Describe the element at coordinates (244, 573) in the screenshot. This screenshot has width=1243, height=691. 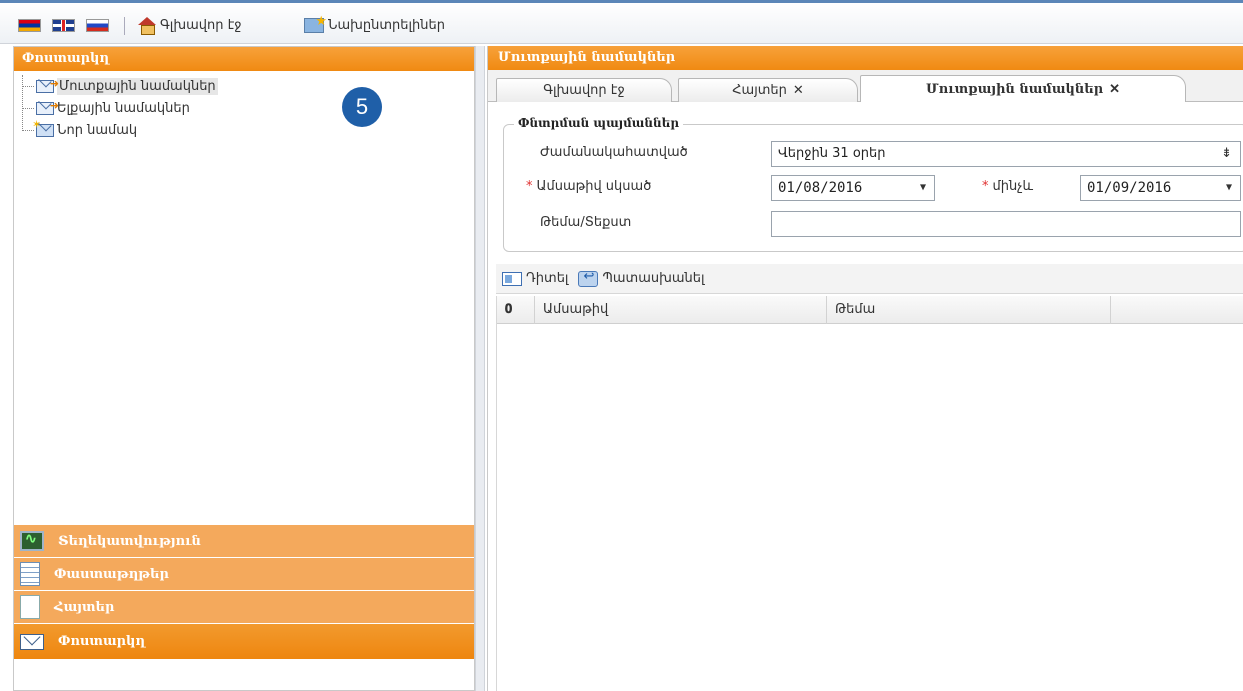
I see `accordion-documents: Փաստաթղթեր` at that location.